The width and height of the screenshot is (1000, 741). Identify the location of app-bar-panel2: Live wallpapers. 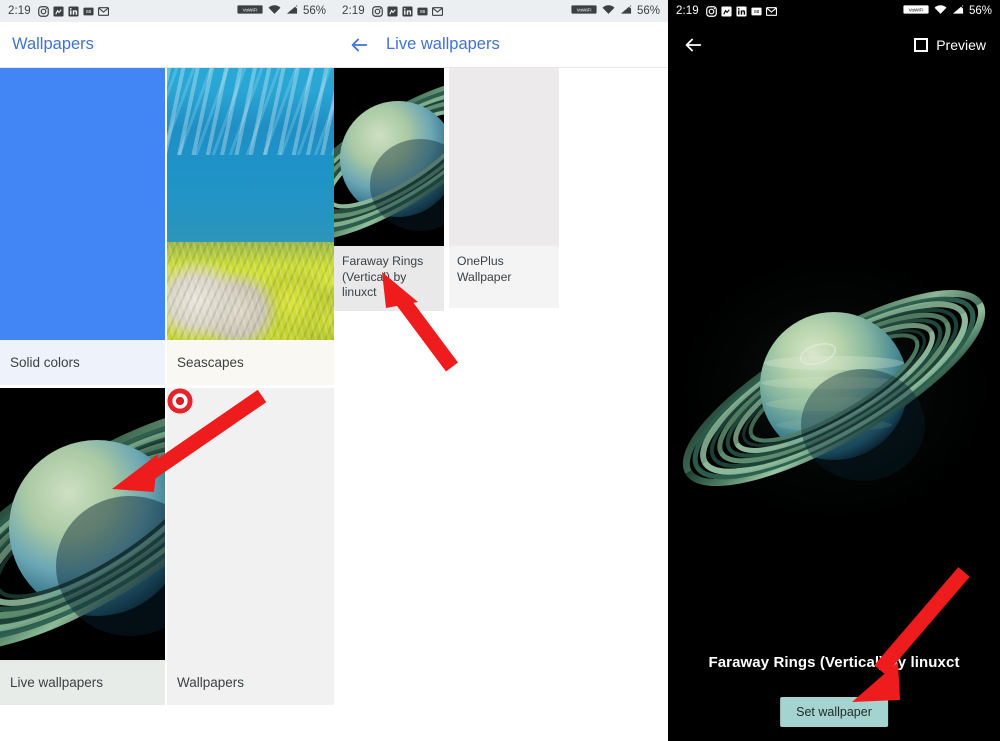
(501, 45).